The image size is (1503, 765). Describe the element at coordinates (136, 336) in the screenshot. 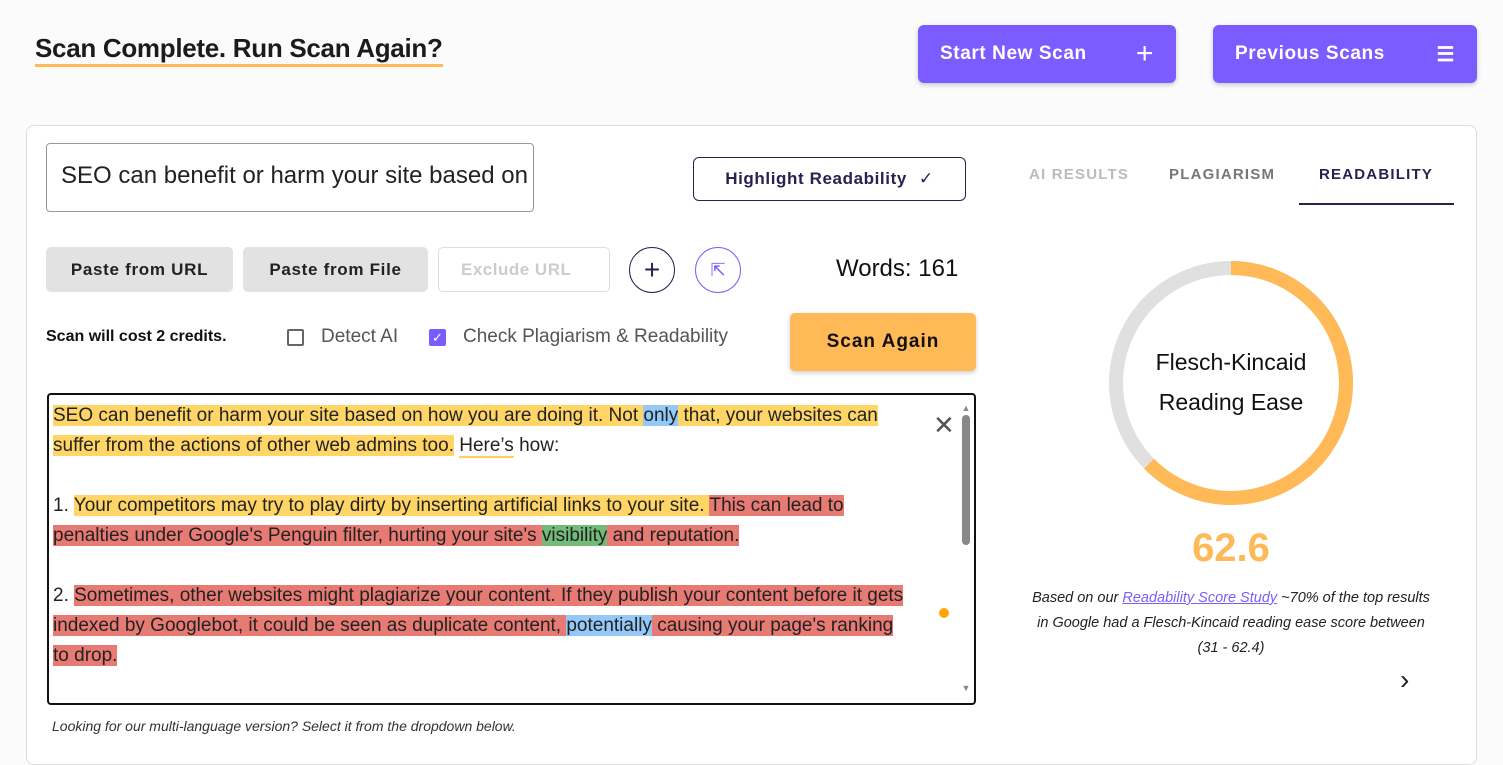

I see `credit-cost: Scan will cost 2 credits.` at that location.